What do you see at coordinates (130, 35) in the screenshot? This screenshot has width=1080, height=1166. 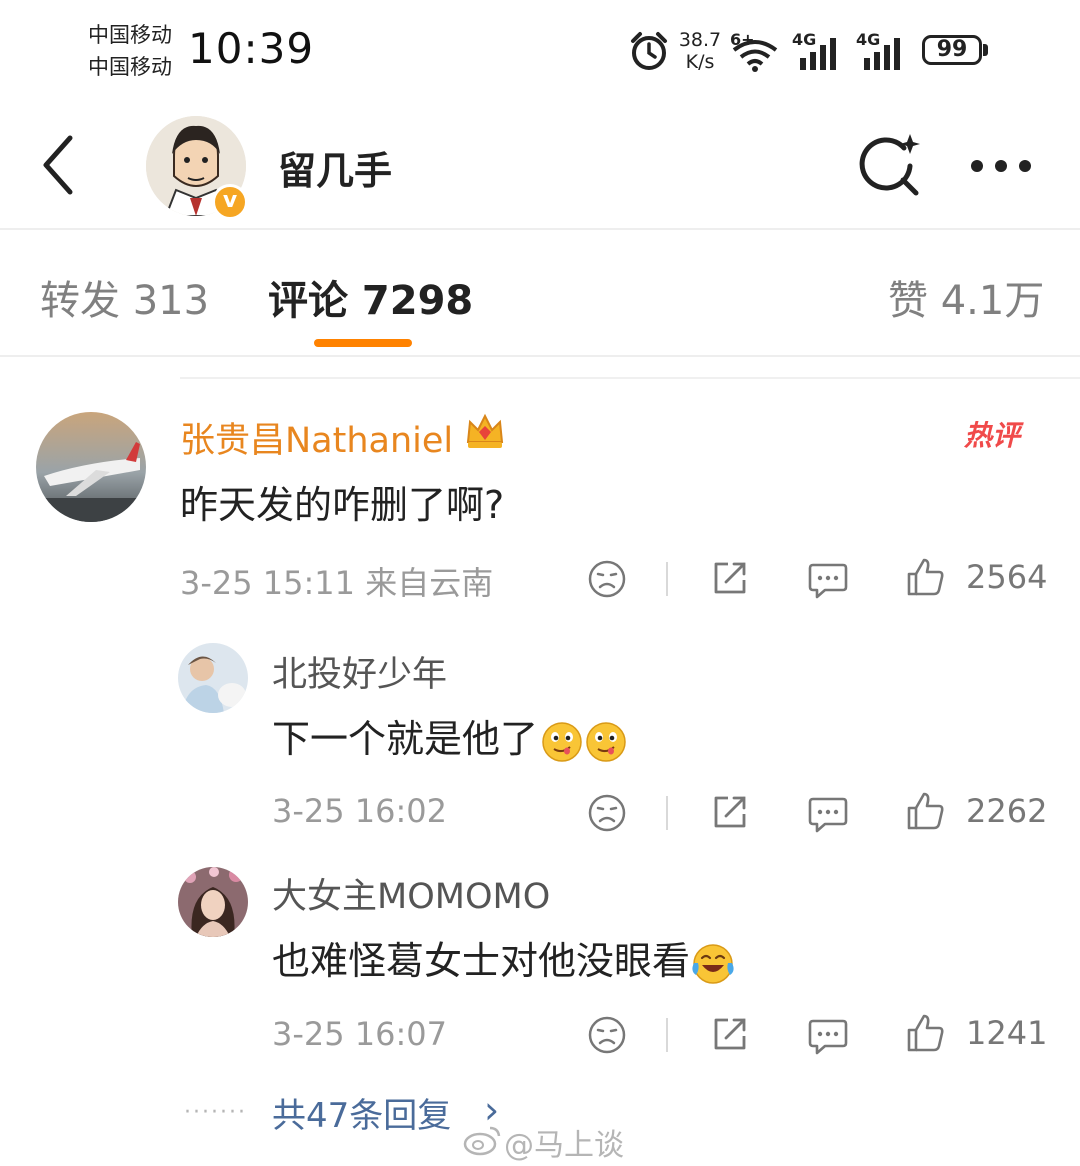 I see `carrier-label-1: 中国移动` at bounding box center [130, 35].